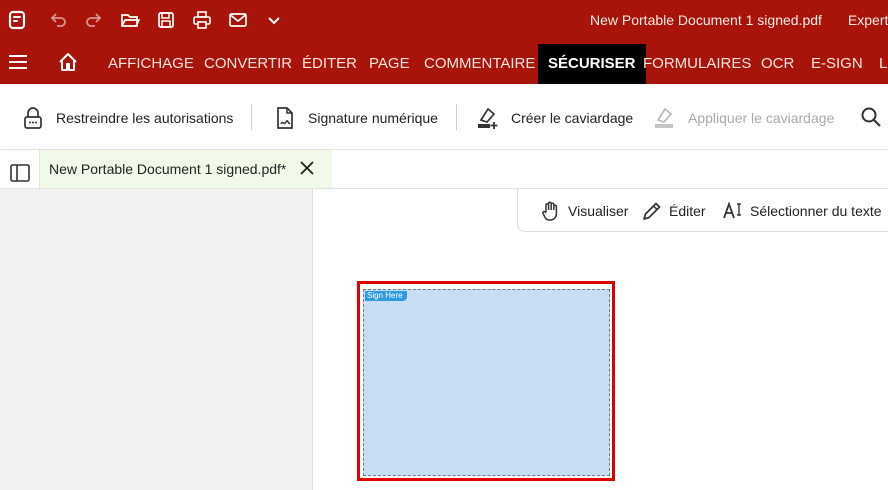 The image size is (888, 490). What do you see at coordinates (166, 20) in the screenshot?
I see `save-icon` at bounding box center [166, 20].